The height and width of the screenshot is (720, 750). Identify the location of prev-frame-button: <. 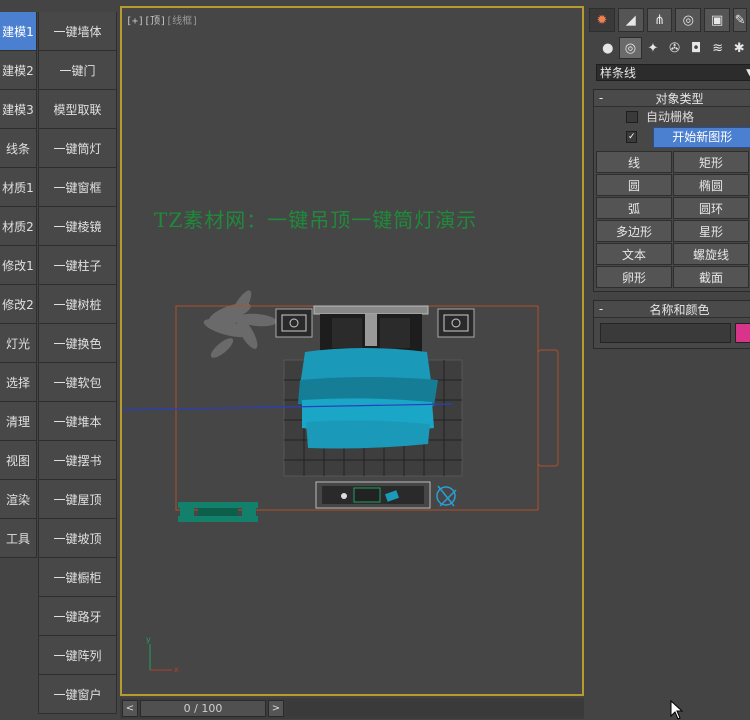
(130, 708).